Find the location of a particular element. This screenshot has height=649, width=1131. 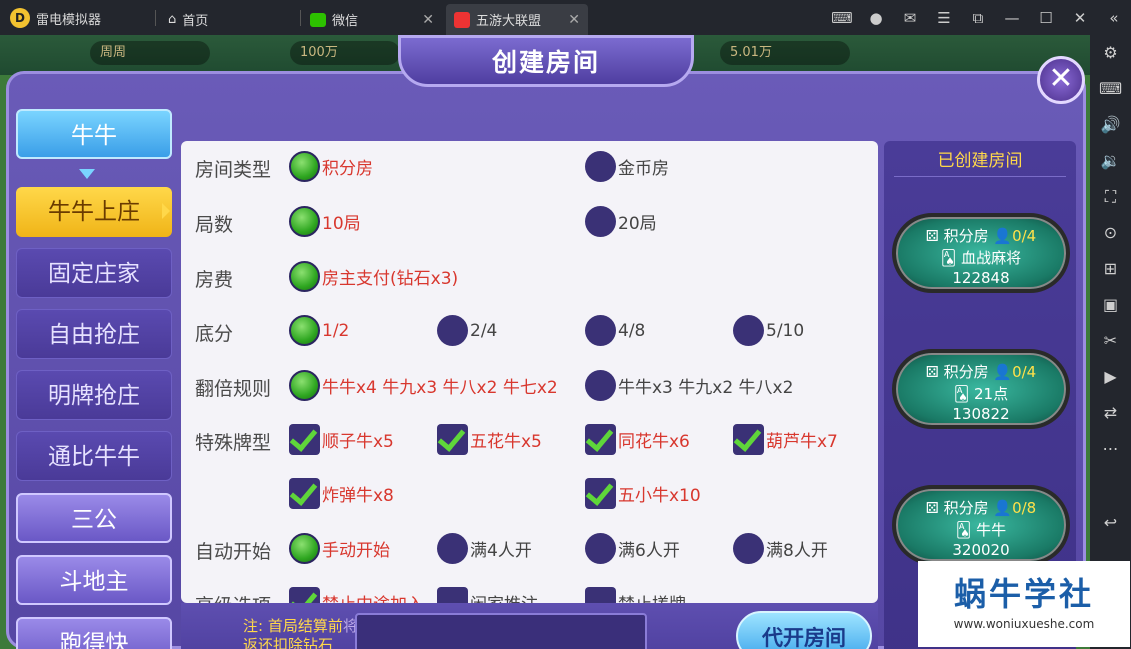

apk-icon: ▣ is located at coordinates (1110, 304).